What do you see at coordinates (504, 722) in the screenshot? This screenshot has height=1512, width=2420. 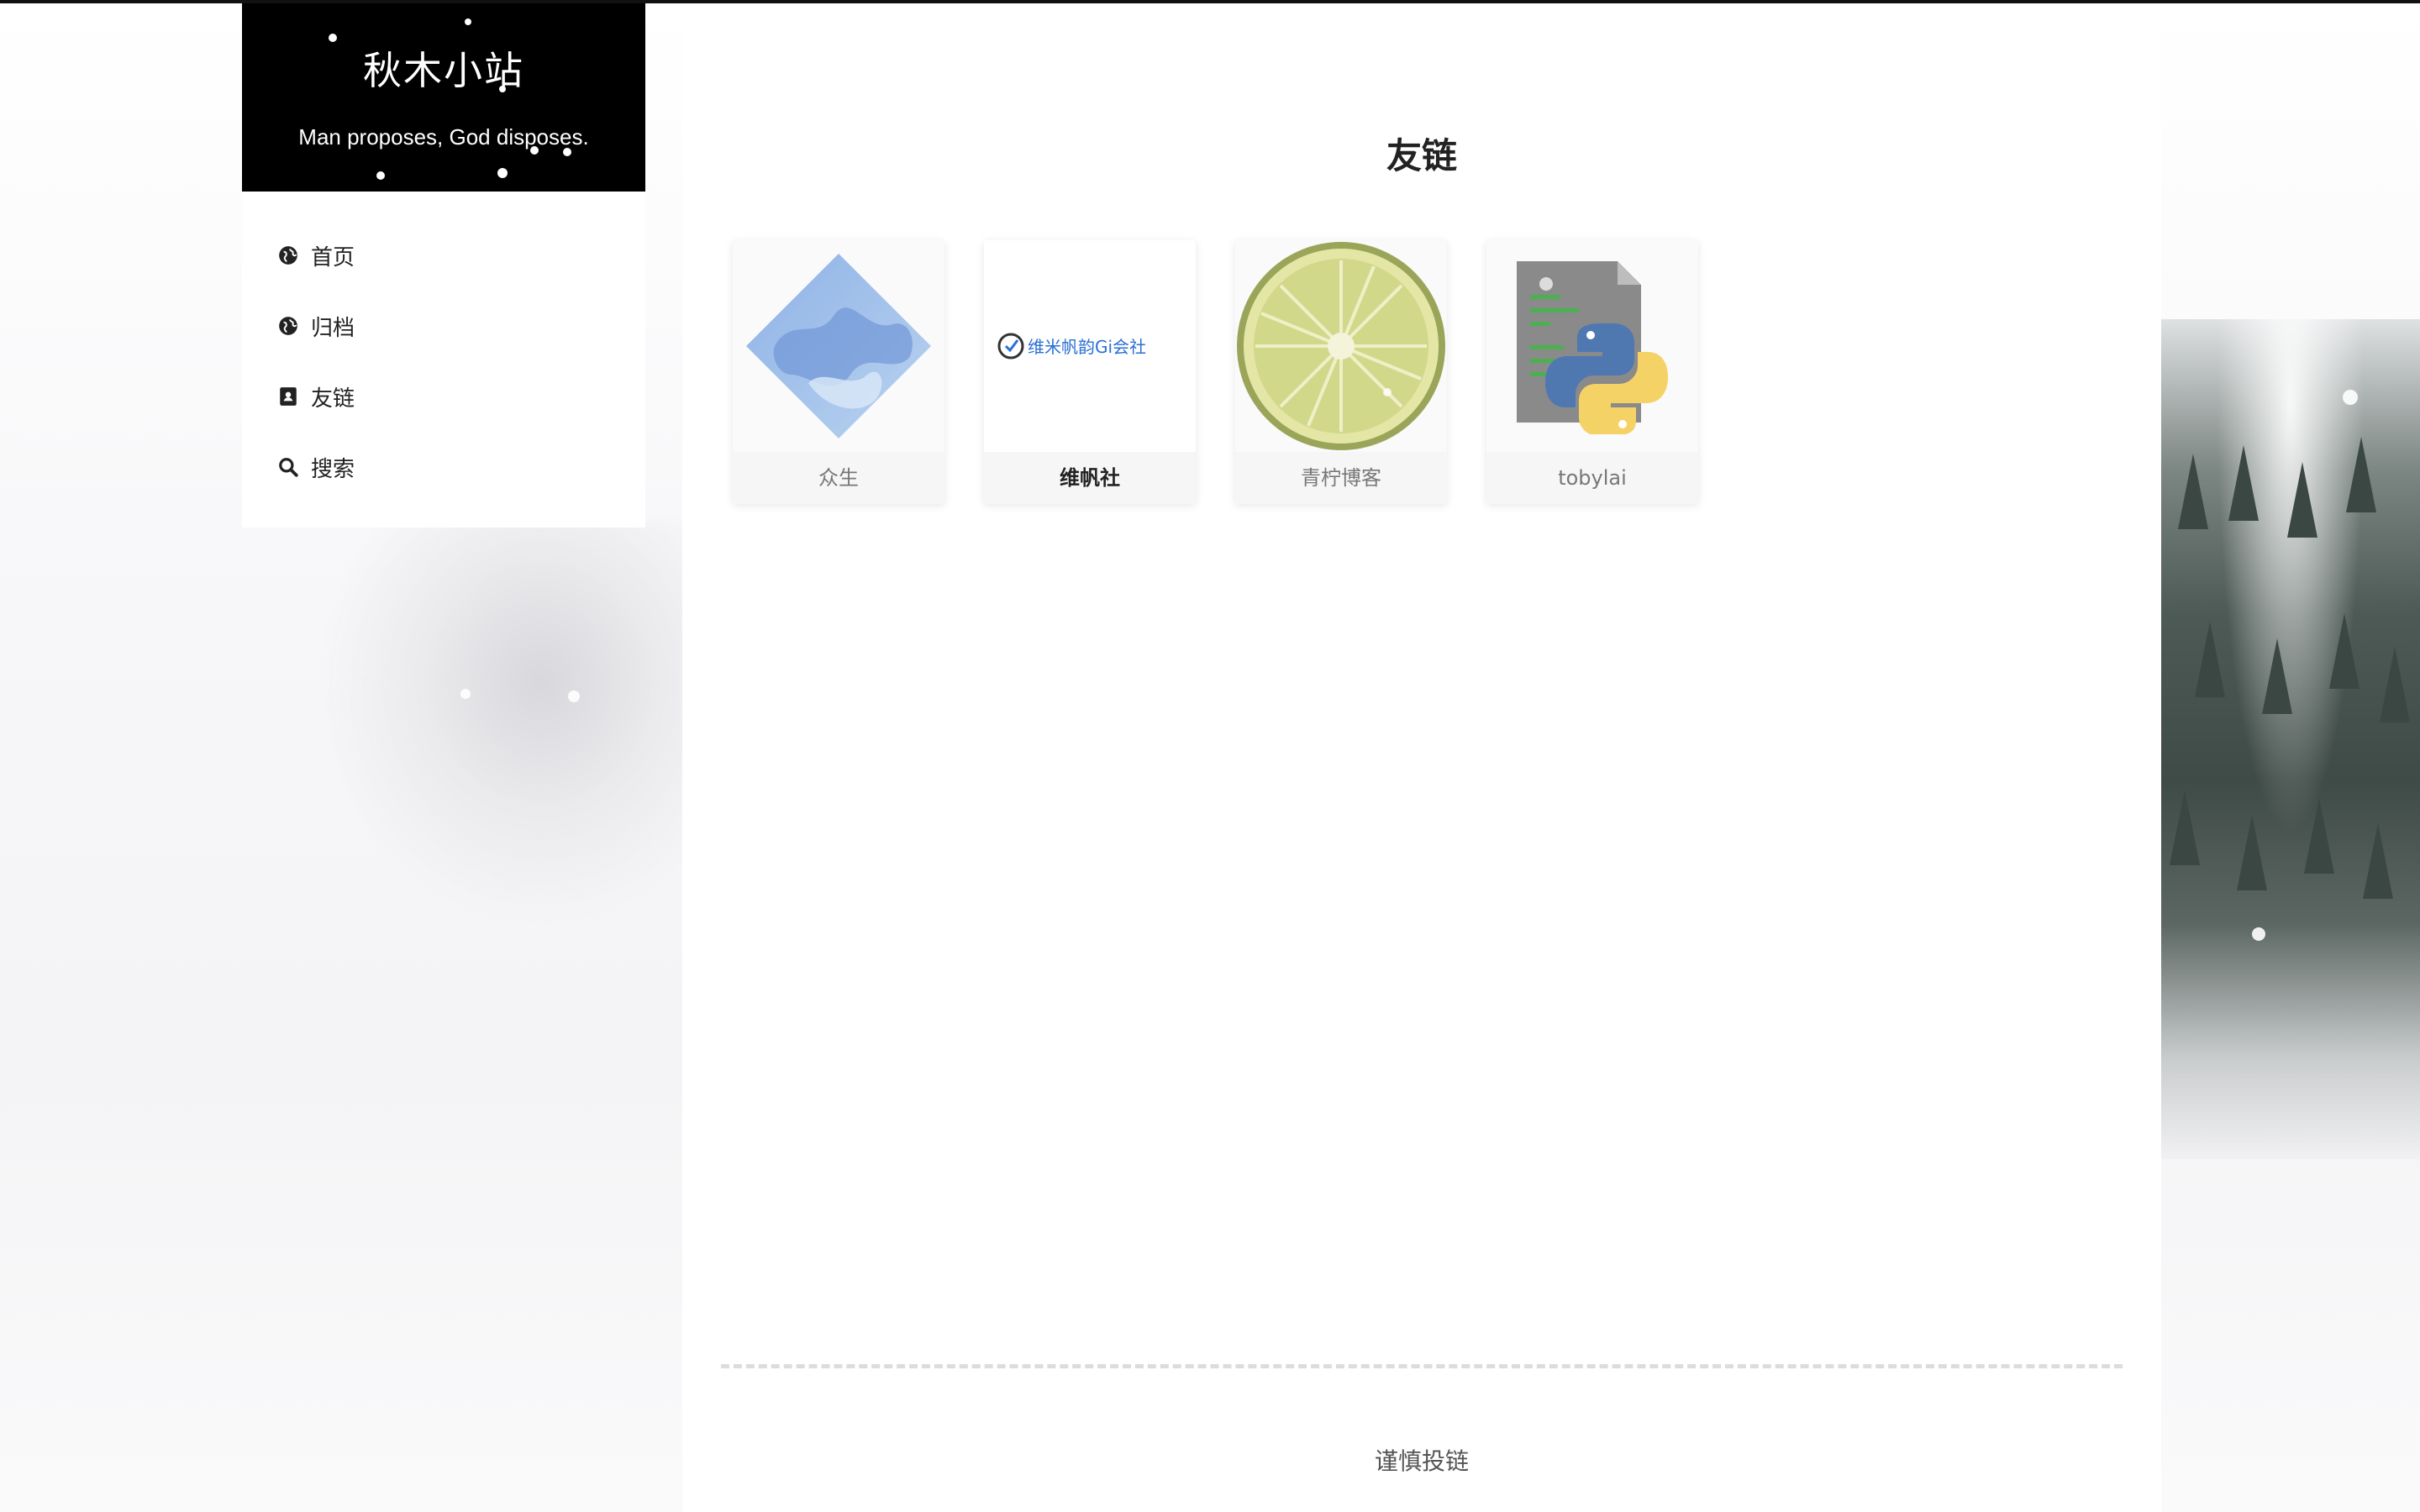 I see `fog-background` at bounding box center [504, 722].